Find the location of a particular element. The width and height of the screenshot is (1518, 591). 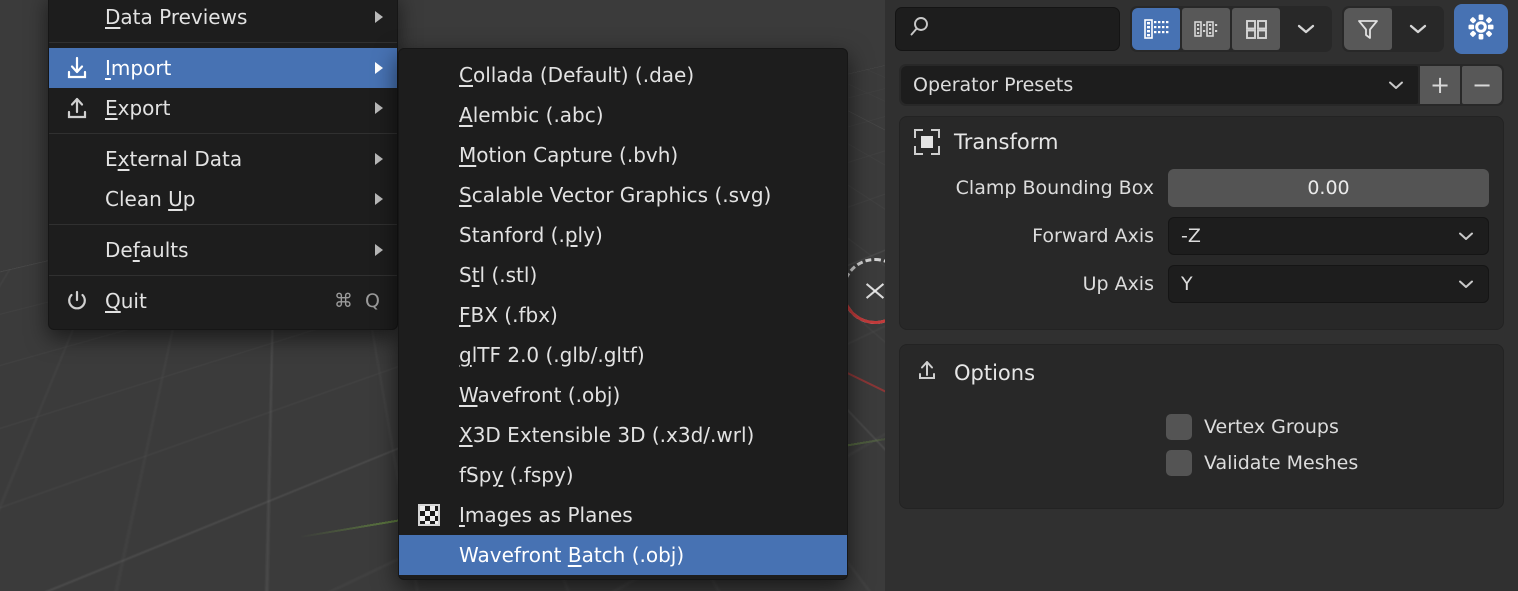

view-mode-dropdown is located at coordinates (1306, 29).